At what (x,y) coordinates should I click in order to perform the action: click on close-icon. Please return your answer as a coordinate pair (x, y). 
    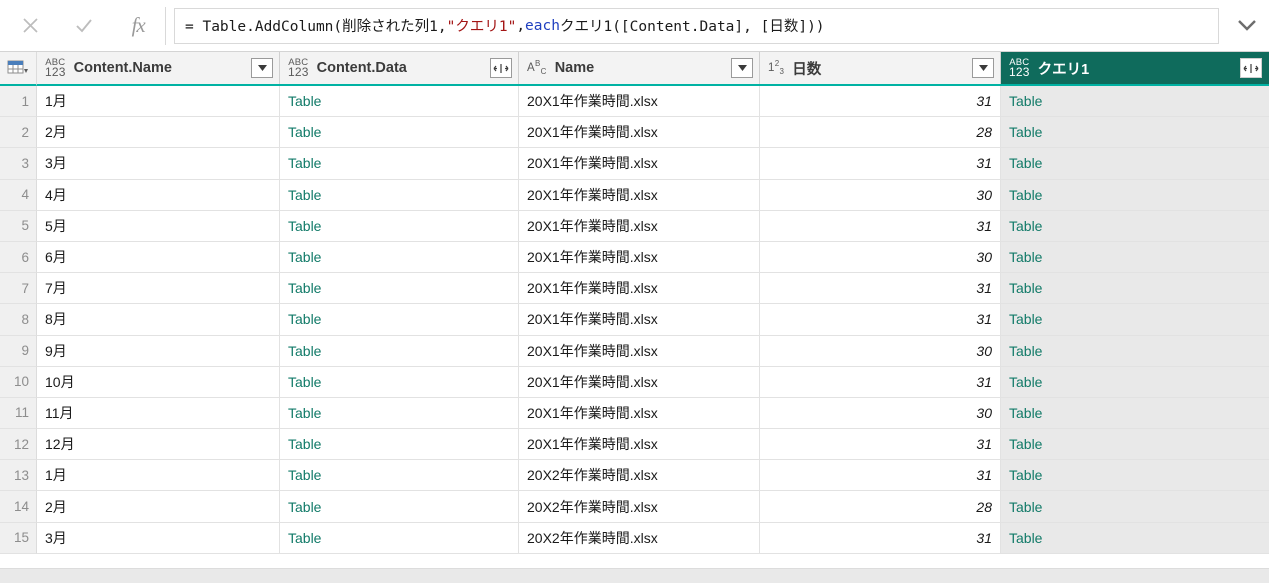
    Looking at the image, I should click on (31, 26).